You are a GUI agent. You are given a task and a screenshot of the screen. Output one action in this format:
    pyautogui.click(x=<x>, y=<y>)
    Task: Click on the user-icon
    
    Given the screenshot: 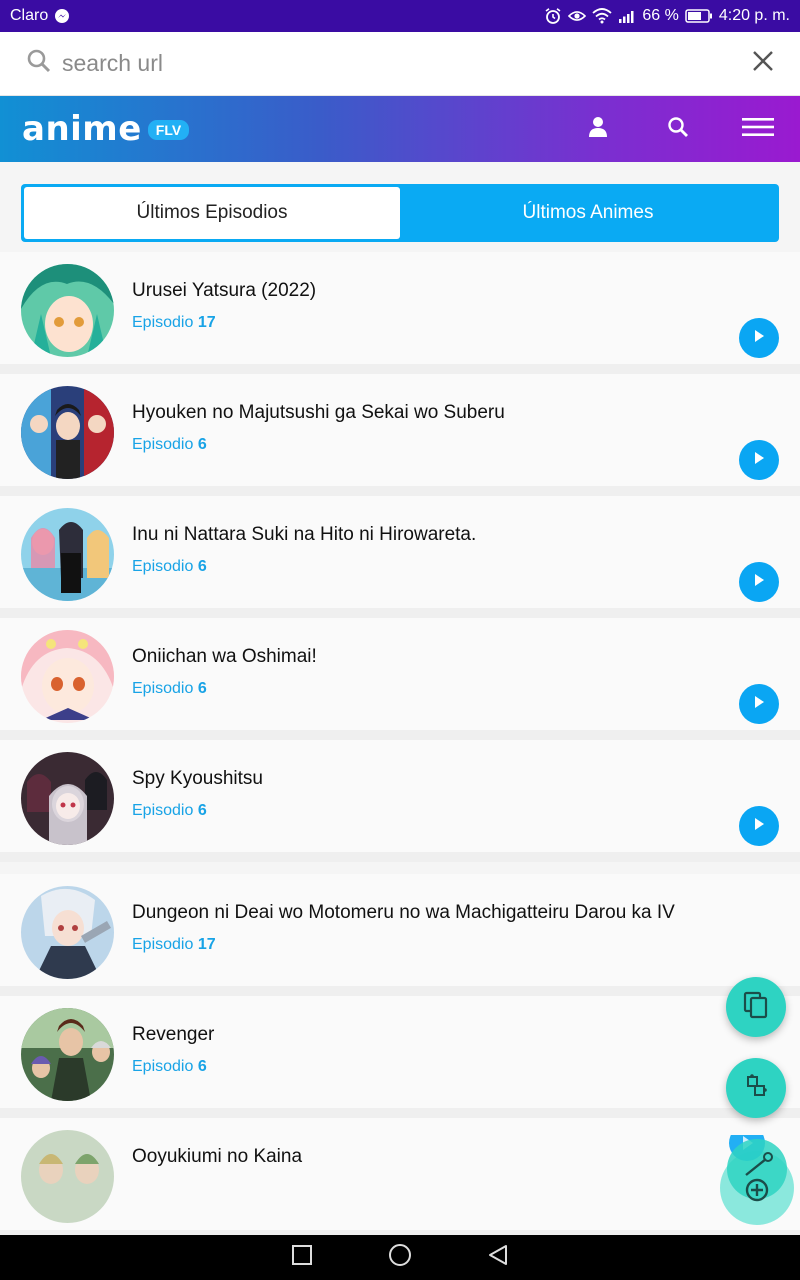 What is the action you would take?
    pyautogui.click(x=598, y=129)
    